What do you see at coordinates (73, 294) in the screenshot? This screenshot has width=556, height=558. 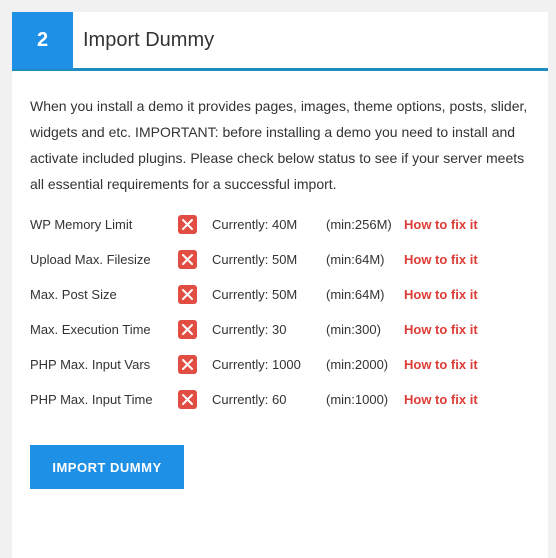 I see `requirement-label: Max. Post Size` at bounding box center [73, 294].